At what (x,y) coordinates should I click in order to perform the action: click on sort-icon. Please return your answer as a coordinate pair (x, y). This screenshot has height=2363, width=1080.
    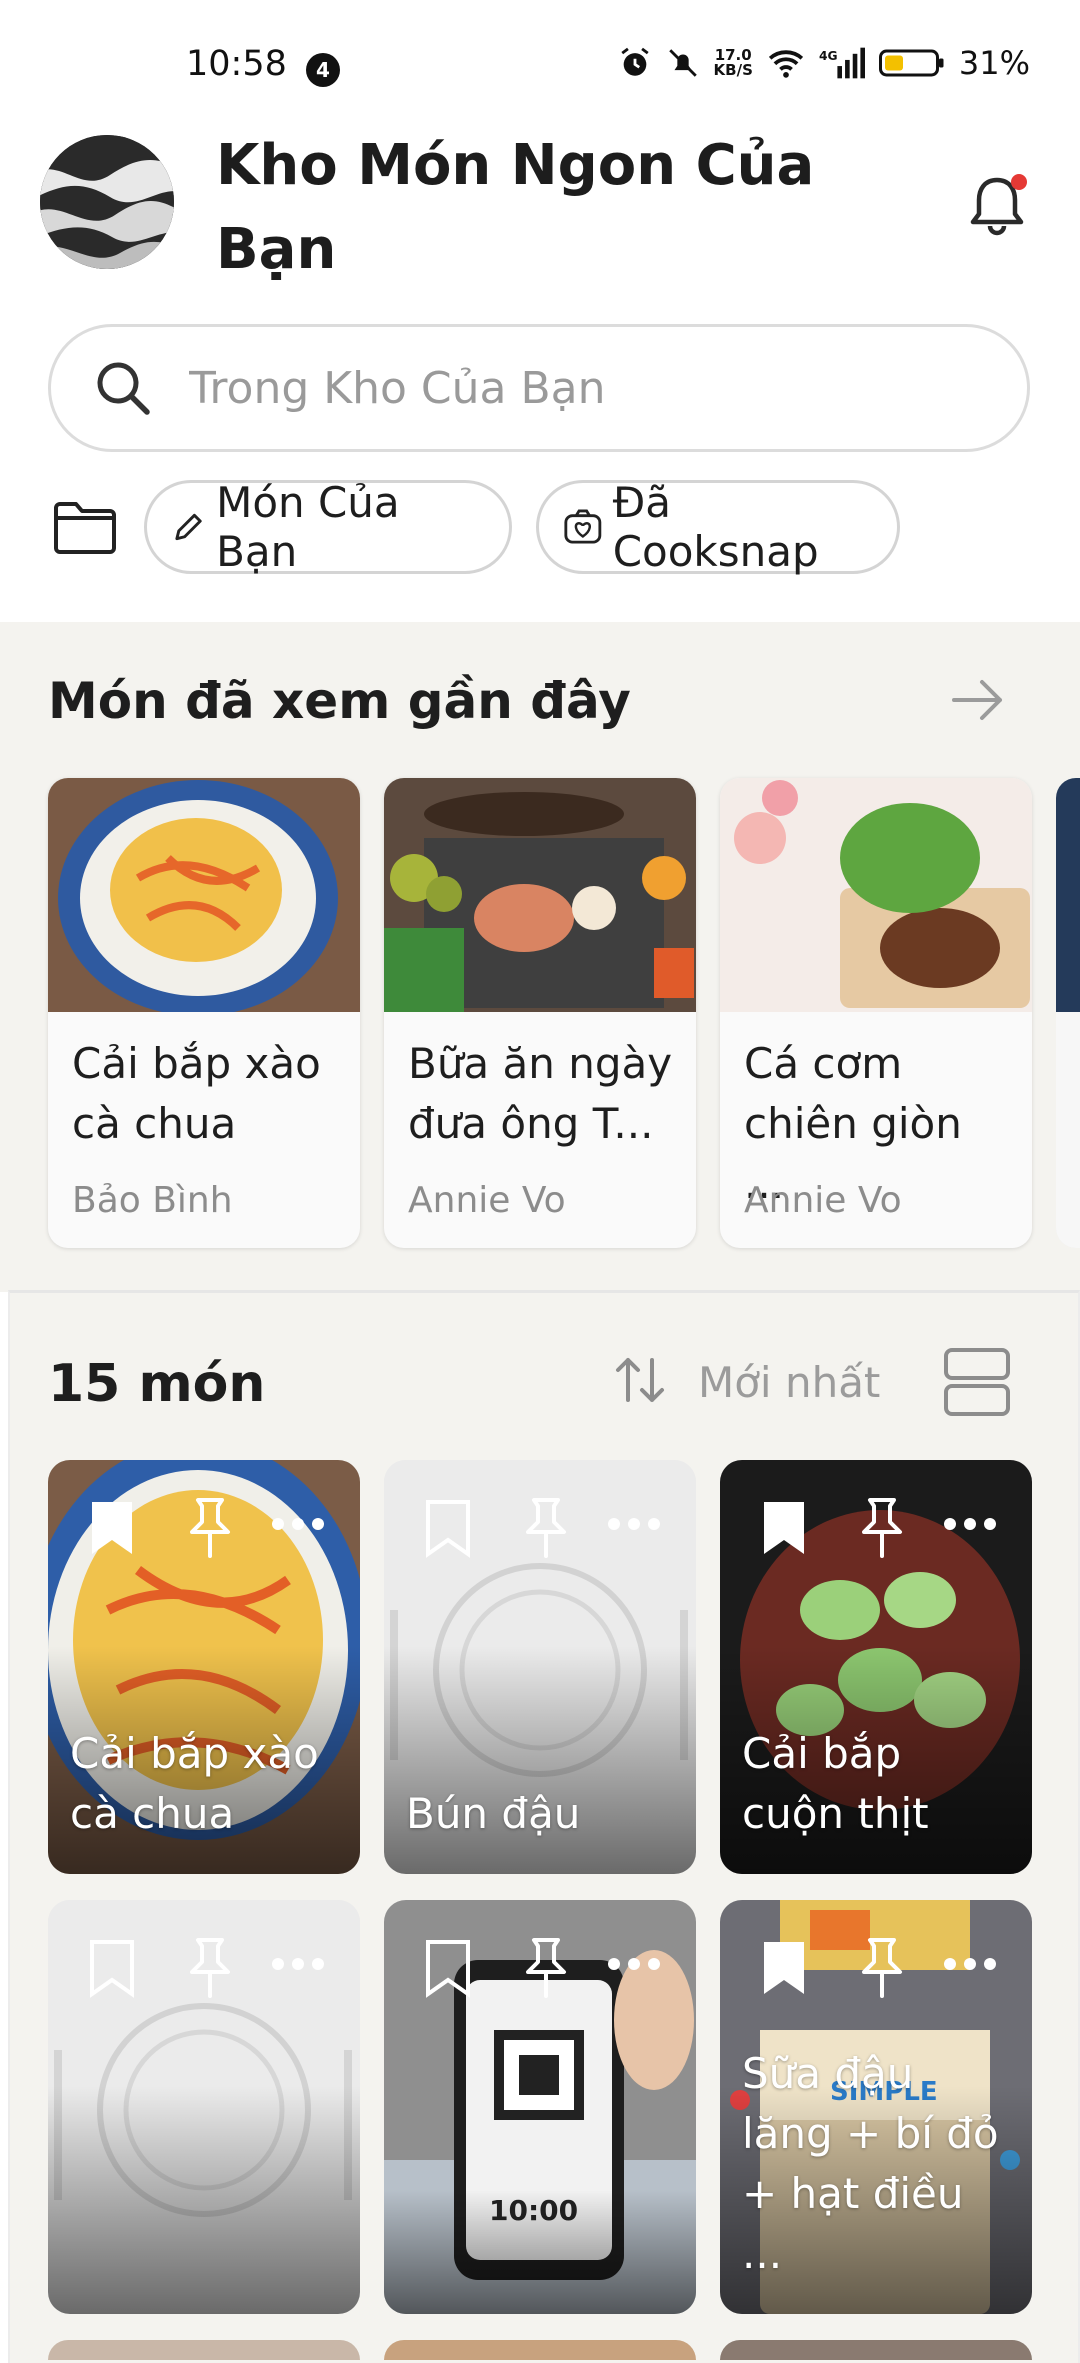
    Looking at the image, I should click on (640, 1380).